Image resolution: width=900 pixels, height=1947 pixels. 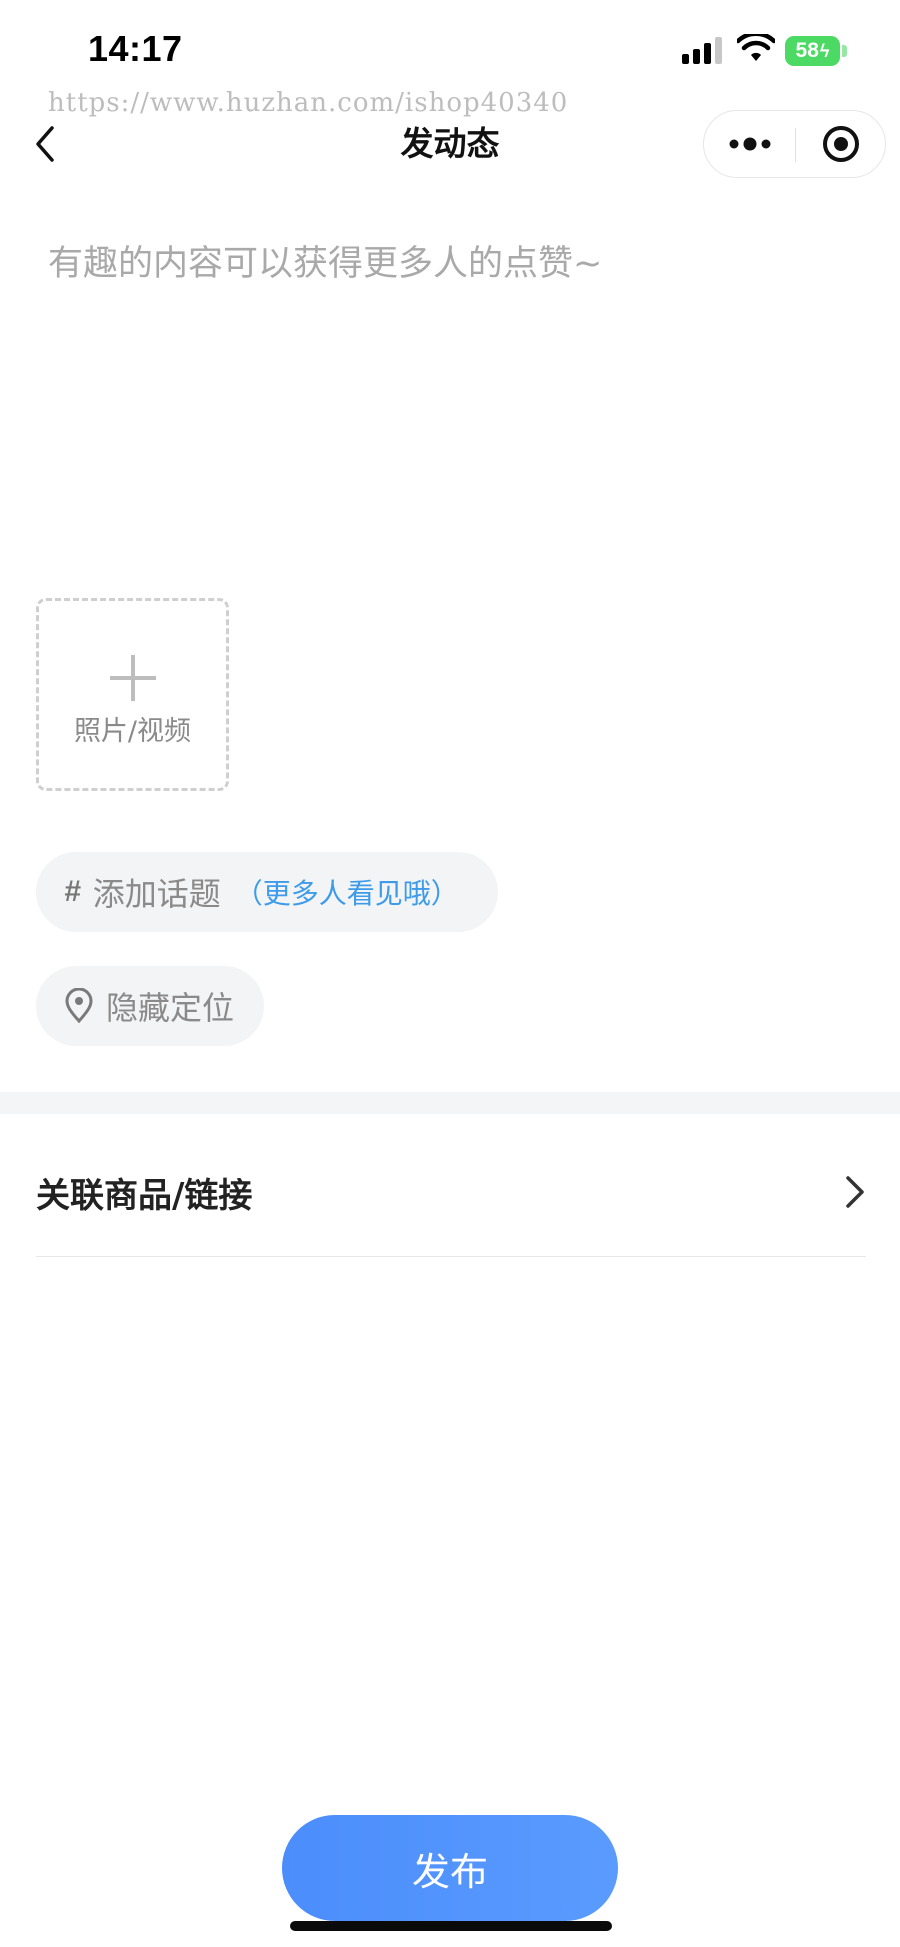 I want to click on upload-media-button: 照片/视频, so click(x=132, y=694).